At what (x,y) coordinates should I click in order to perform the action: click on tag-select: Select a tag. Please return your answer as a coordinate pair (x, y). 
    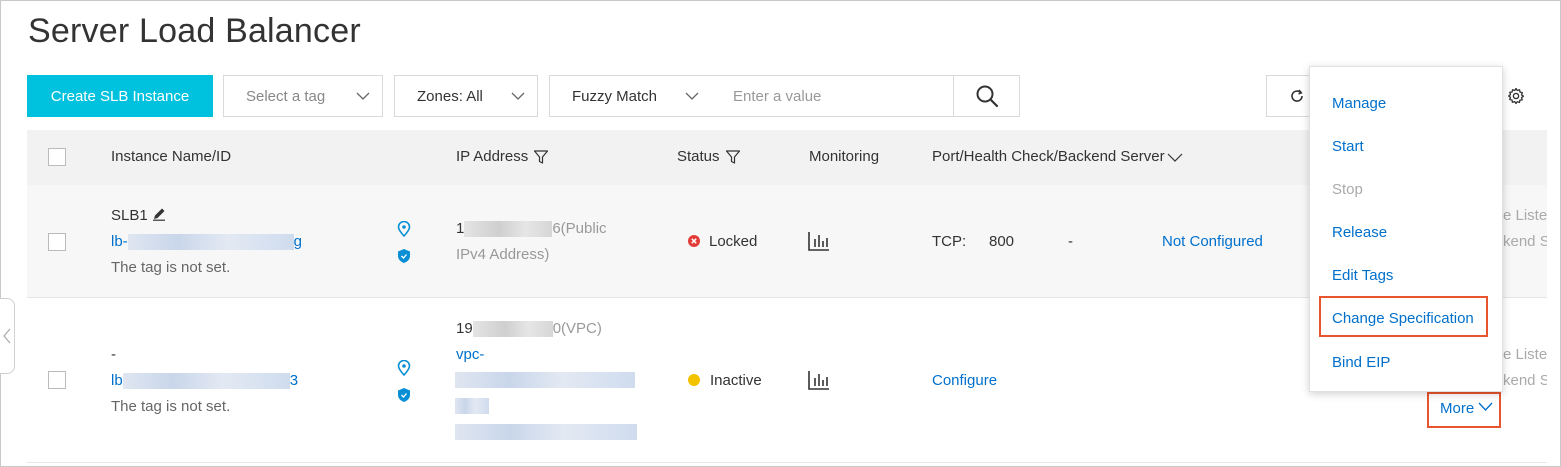
    Looking at the image, I should click on (303, 96).